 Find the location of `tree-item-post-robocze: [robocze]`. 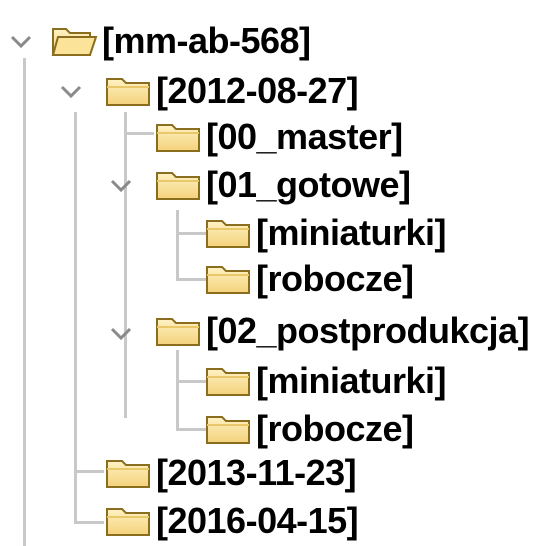

tree-item-post-robocze: [robocze] is located at coordinates (309, 429).